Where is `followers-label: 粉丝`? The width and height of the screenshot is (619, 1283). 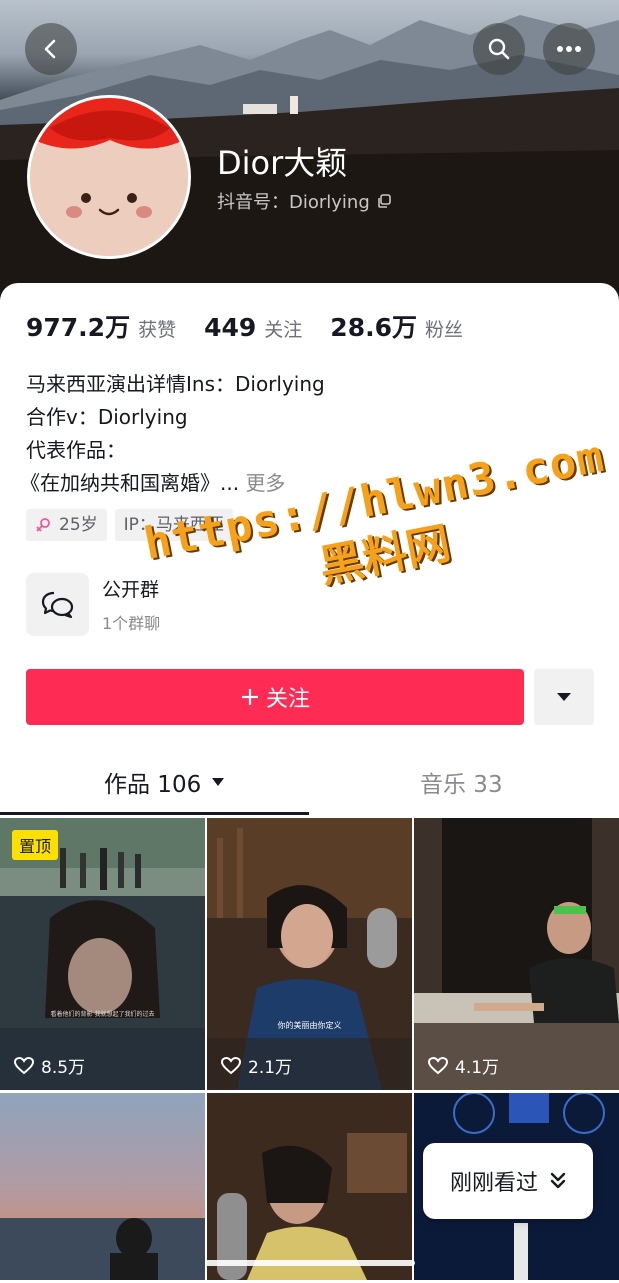
followers-label: 粉丝 is located at coordinates (444, 328).